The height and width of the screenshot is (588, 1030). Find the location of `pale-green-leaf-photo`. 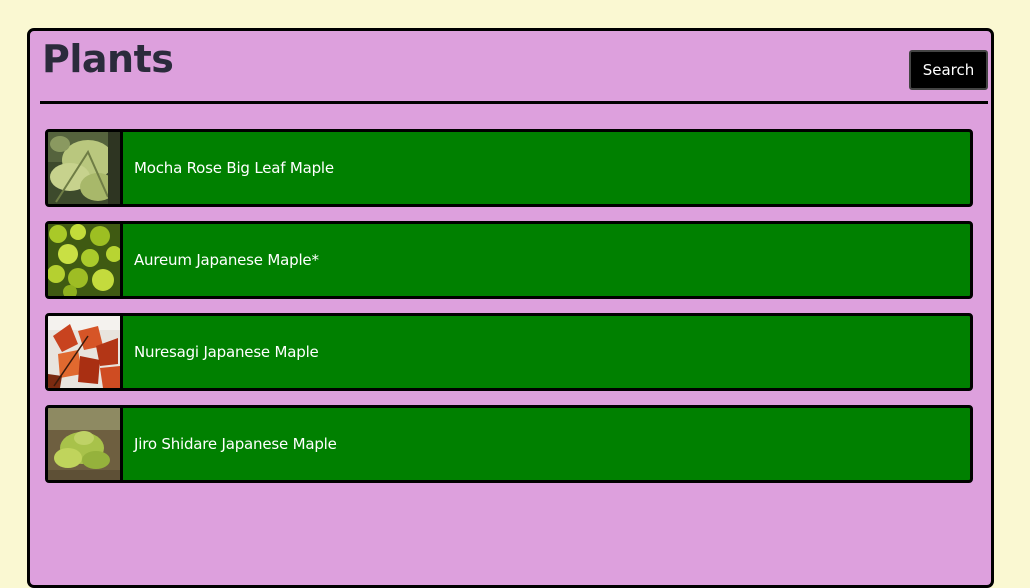

pale-green-leaf-photo is located at coordinates (84, 168).